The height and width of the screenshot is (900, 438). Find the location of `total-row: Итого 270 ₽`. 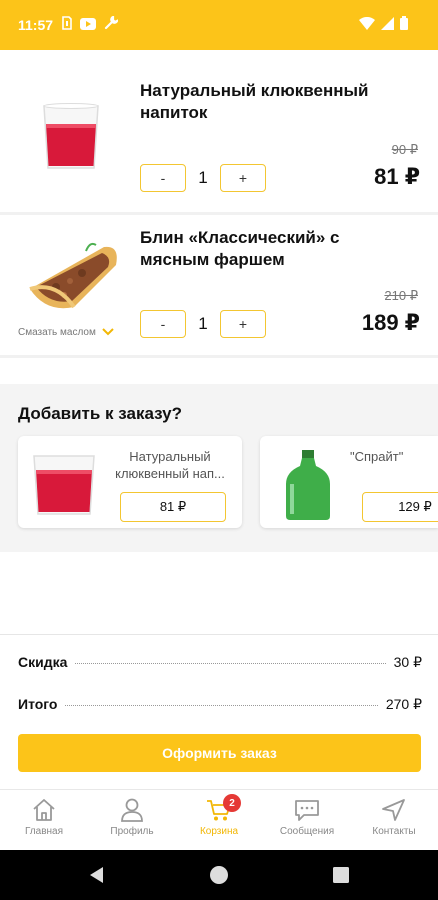

total-row: Итого 270 ₽ is located at coordinates (220, 704).